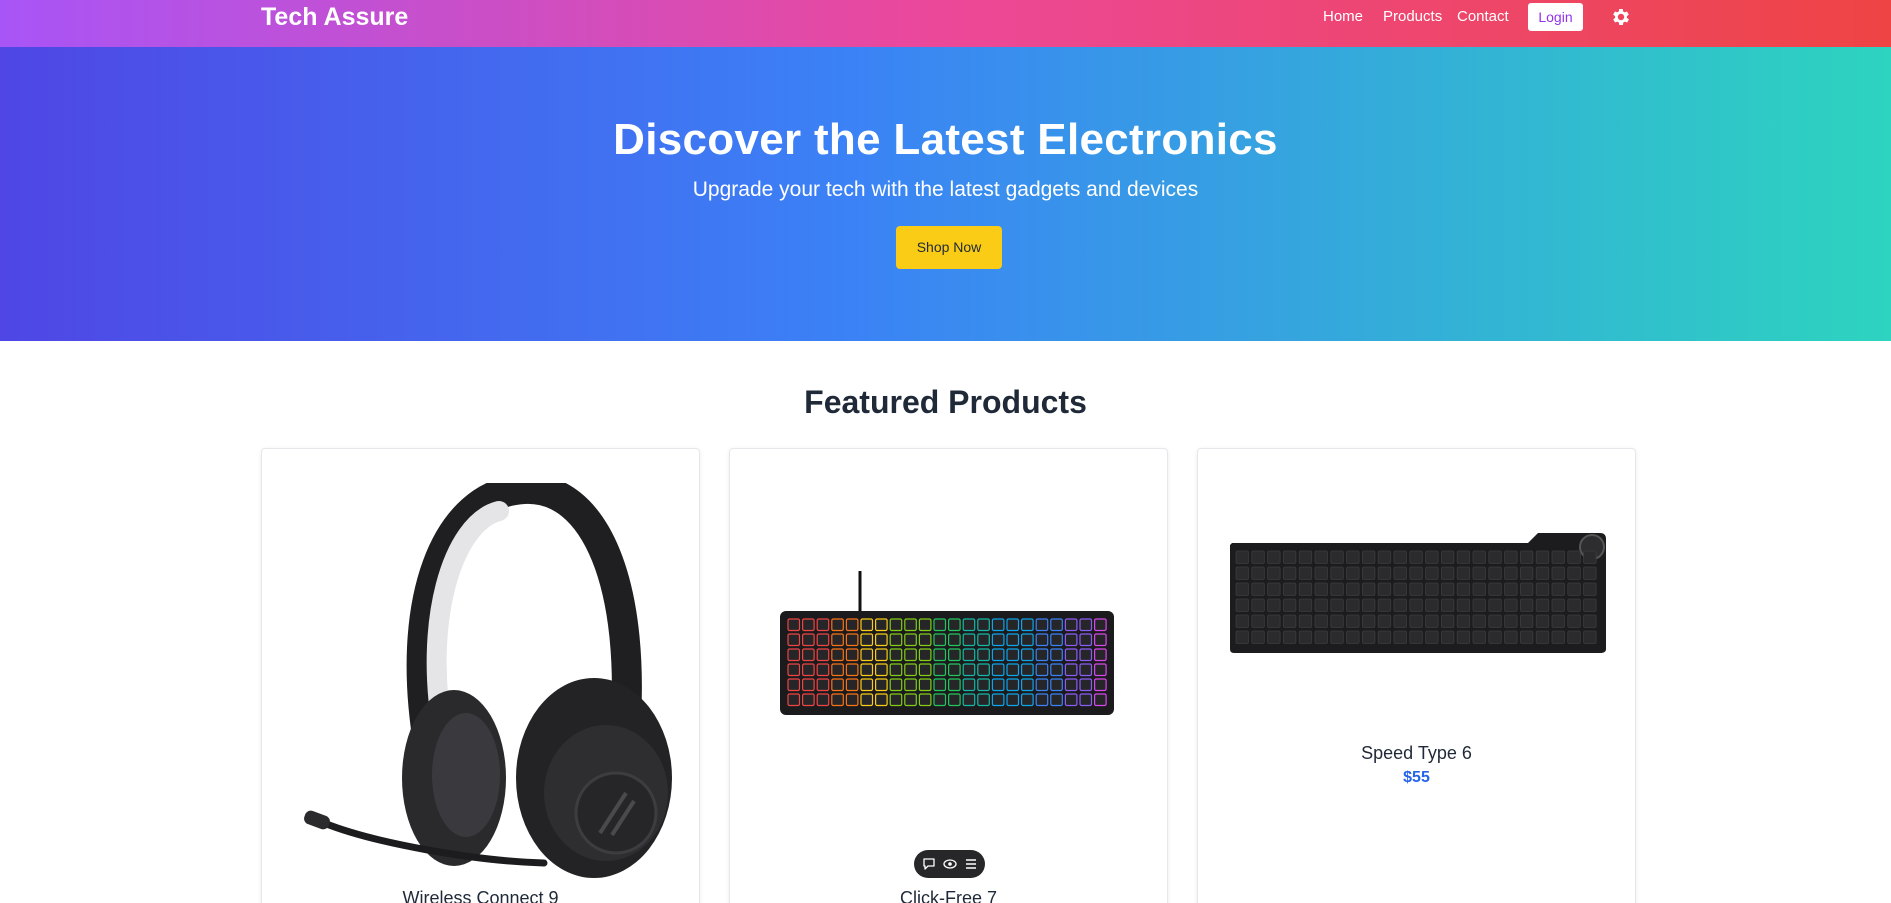 This screenshot has width=1891, height=903. I want to click on featured-products-heading: Featured Products, so click(945, 402).